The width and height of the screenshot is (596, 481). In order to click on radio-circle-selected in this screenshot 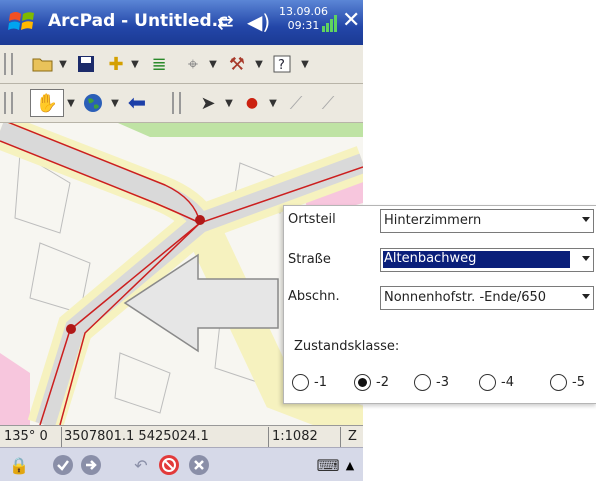, I will do `click(362, 382)`.